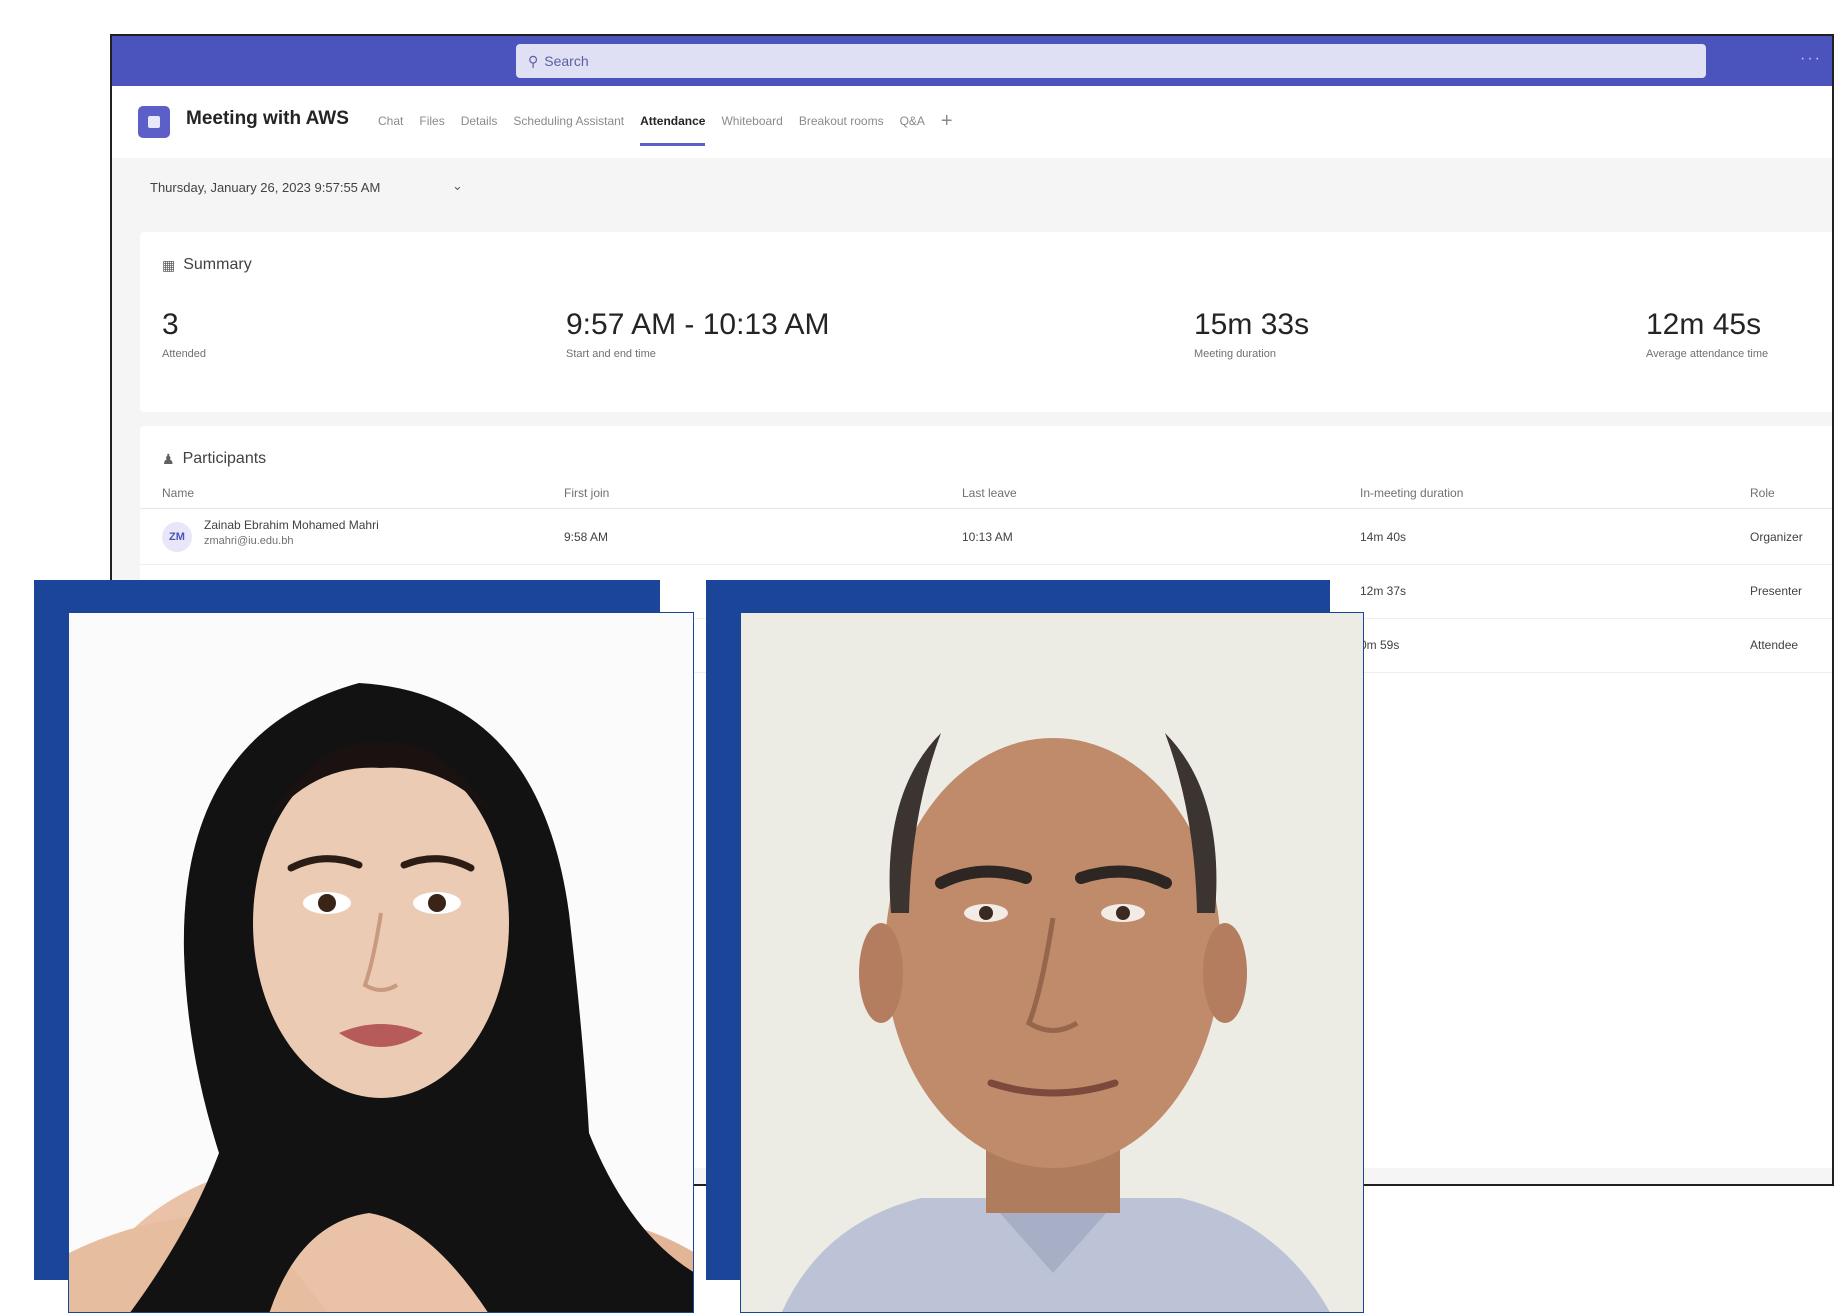 The width and height of the screenshot is (1834, 1313). What do you see at coordinates (184, 334) in the screenshot?
I see `stat-attended: 3 Attended` at bounding box center [184, 334].